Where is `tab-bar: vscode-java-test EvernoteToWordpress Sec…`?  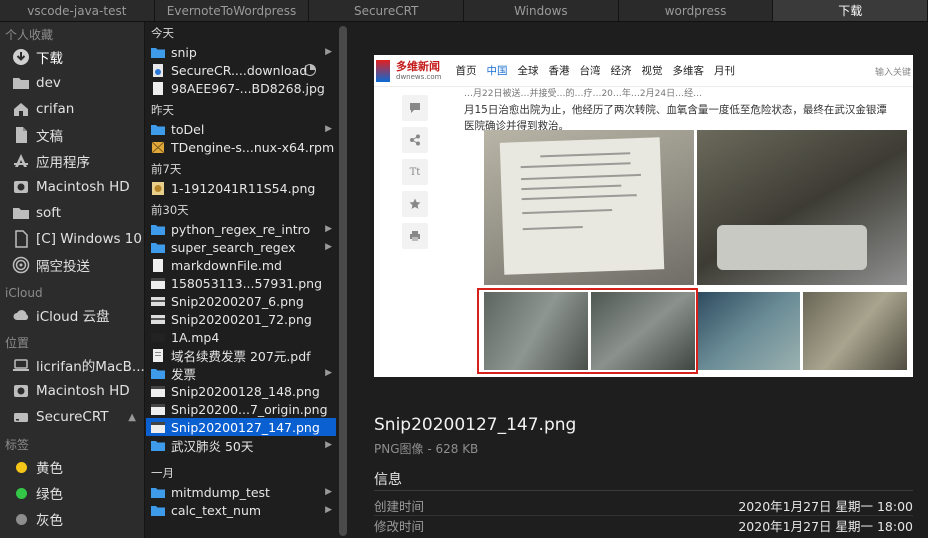 tab-bar: vscode-java-test EvernoteToWordpress Sec… is located at coordinates (464, 11).